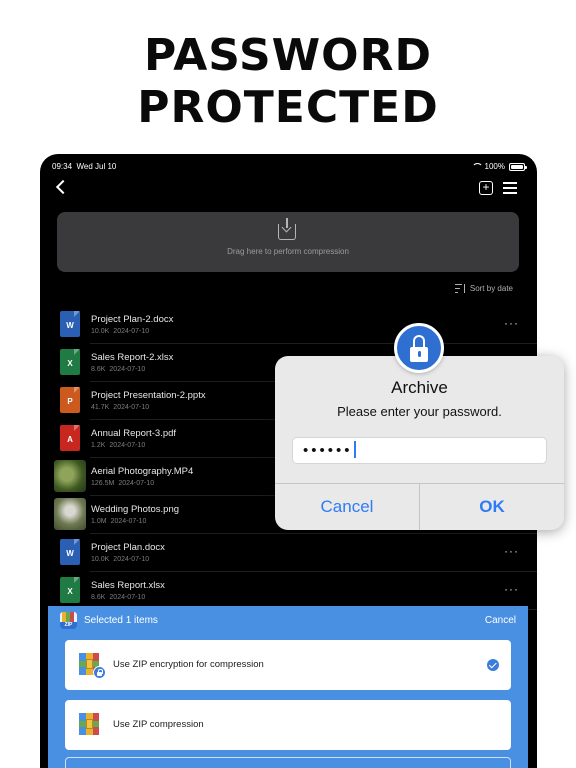  What do you see at coordinates (70, 476) in the screenshot?
I see `video-thumbnail` at bounding box center [70, 476].